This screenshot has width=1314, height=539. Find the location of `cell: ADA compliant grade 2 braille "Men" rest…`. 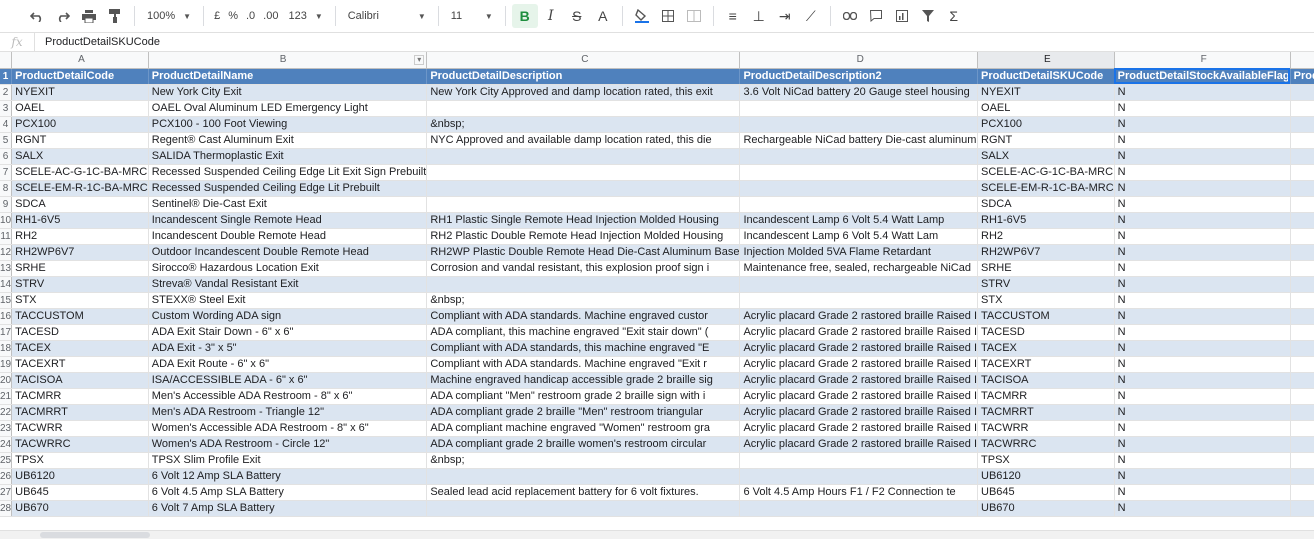

cell: ADA compliant grade 2 braille "Men" rest… is located at coordinates (583, 412).